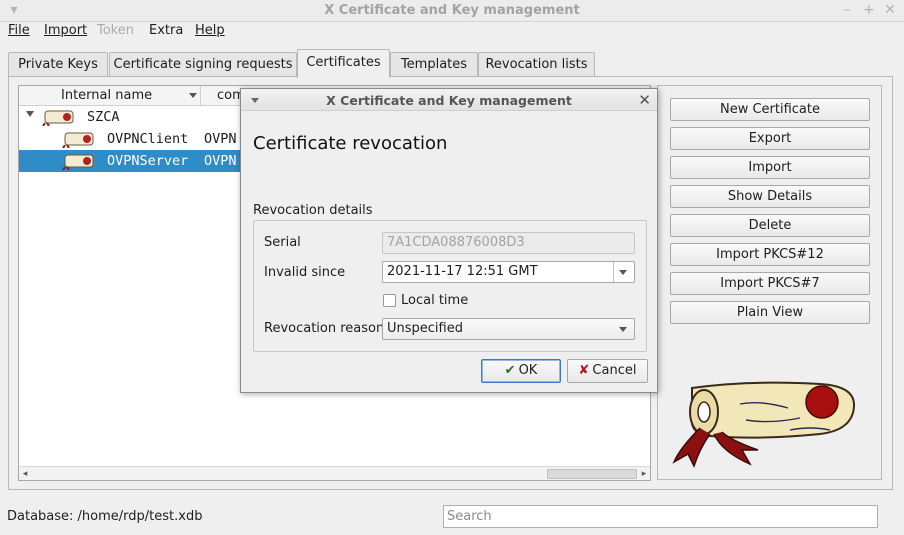 This screenshot has width=904, height=535. Describe the element at coordinates (25, 474) in the screenshot. I see `scroll-left-icon: ◂` at that location.